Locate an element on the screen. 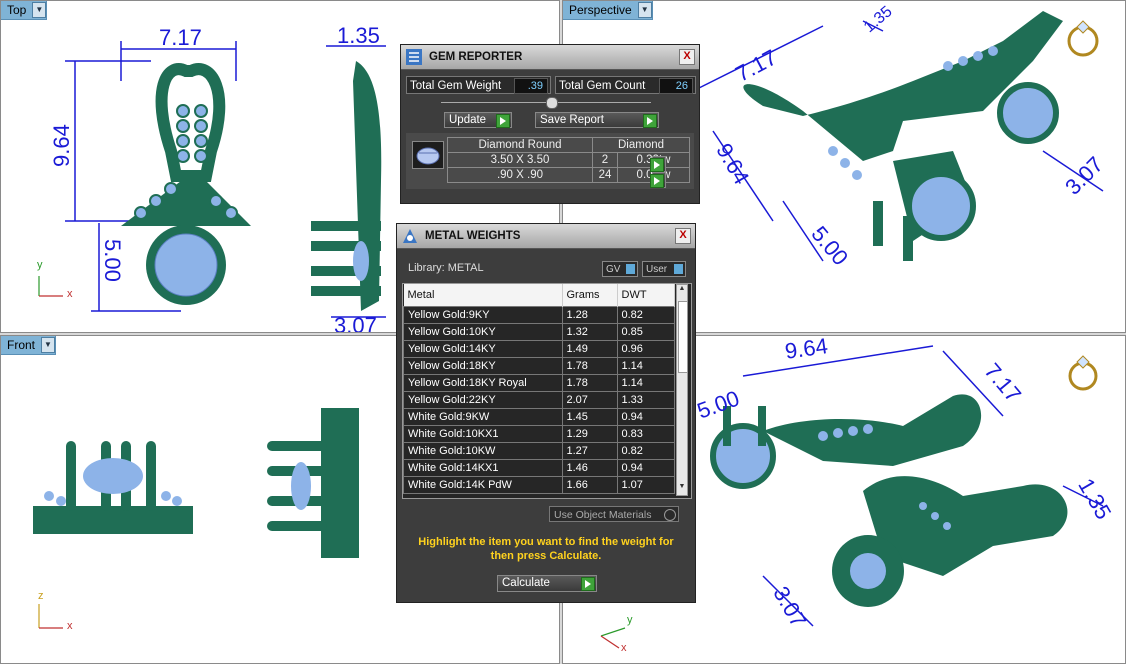  metal-weight-icon is located at coordinates (410, 236).